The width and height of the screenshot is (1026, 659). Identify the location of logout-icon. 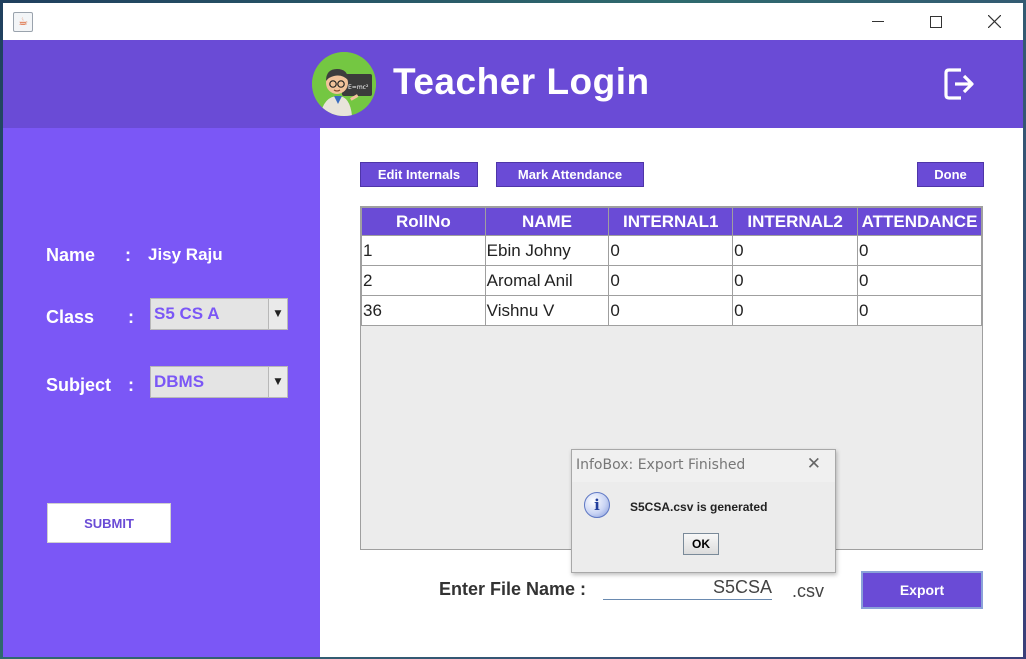
(960, 84).